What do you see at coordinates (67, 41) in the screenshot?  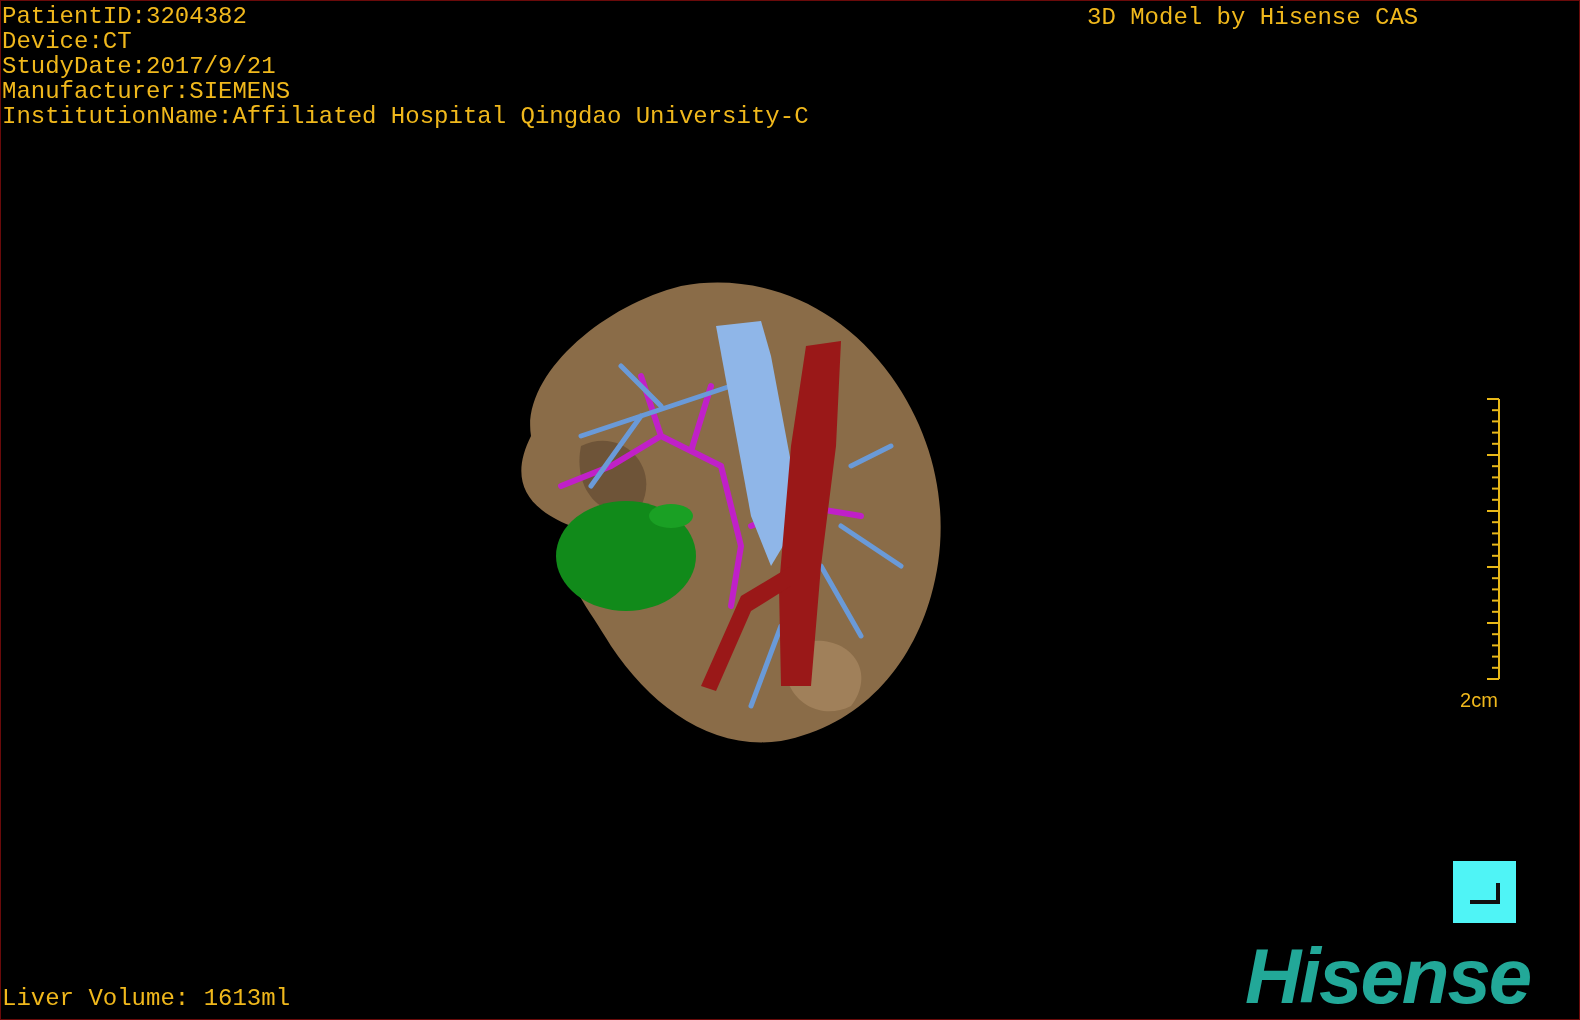 I see `patient-info-text: Device:CT` at bounding box center [67, 41].